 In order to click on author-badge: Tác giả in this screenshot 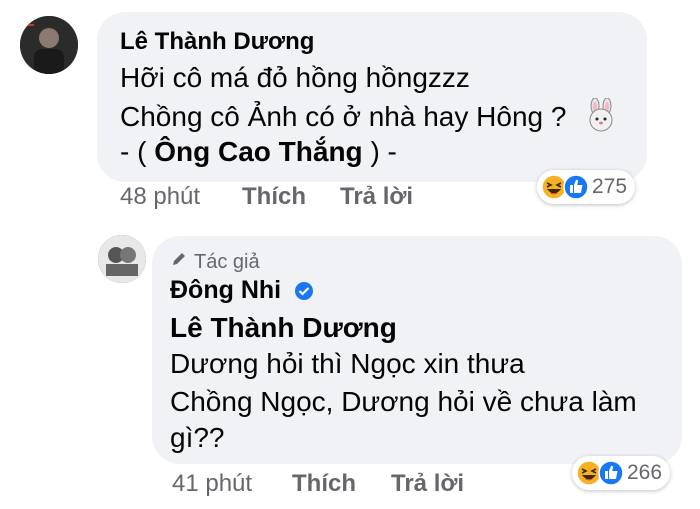, I will do `click(215, 262)`.